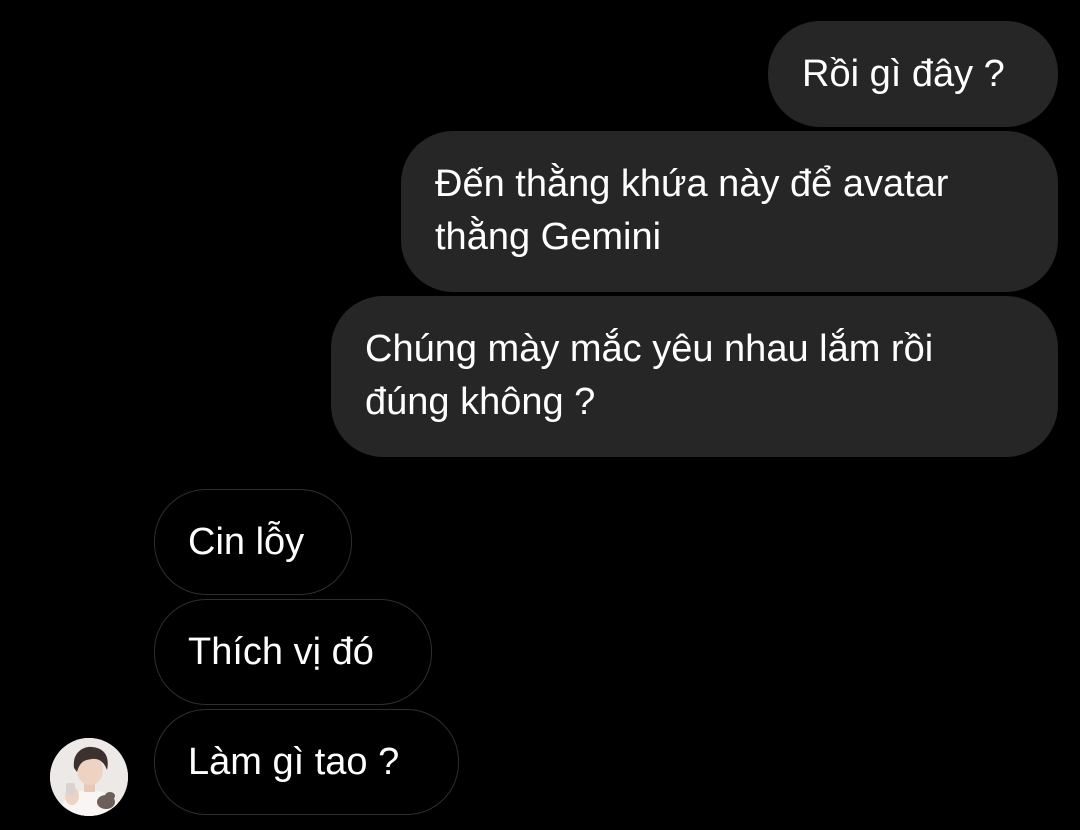 The image size is (1080, 830). I want to click on outgoing-message-bubble: Rồi gì đây ?, so click(913, 74).